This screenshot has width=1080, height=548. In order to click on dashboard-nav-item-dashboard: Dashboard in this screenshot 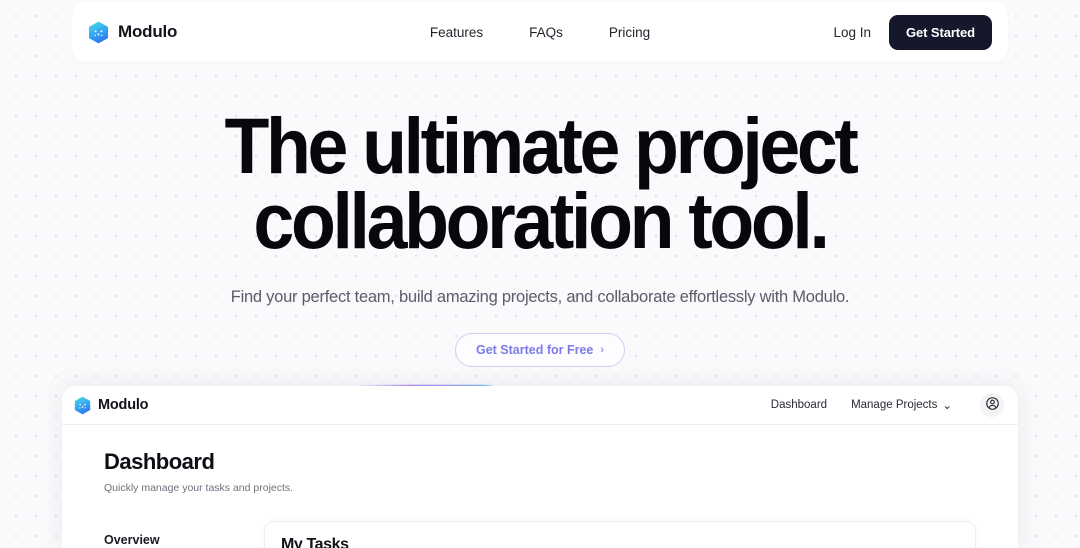, I will do `click(799, 405)`.